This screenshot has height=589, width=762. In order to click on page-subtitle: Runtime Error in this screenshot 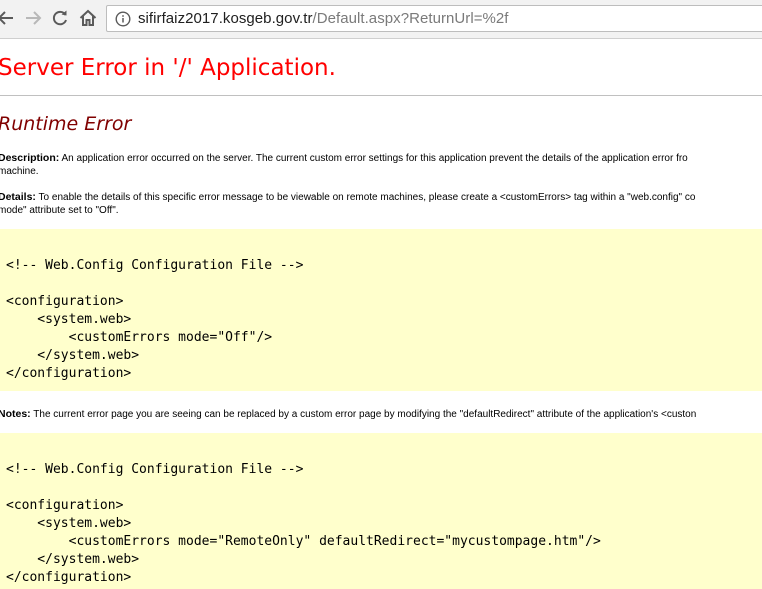, I will do `click(66, 124)`.